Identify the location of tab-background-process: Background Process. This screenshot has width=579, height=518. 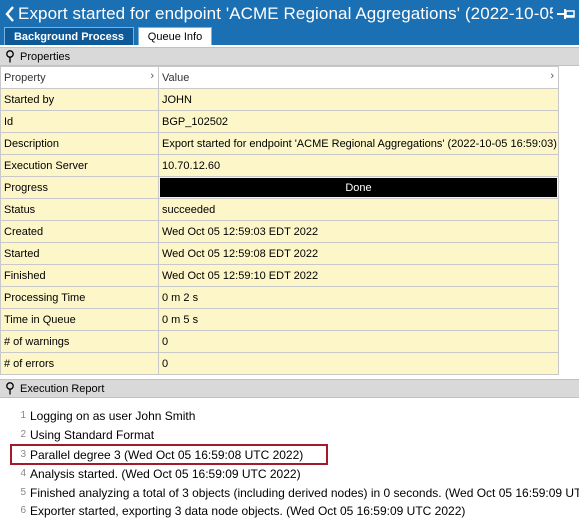
(69, 36).